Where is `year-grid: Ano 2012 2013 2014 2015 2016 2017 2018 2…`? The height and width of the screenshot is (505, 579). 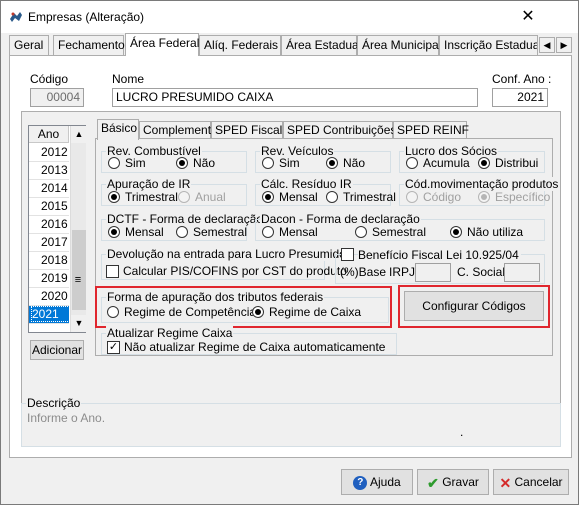
year-grid: Ano 2012 2013 2014 2015 2016 2017 2018 2… is located at coordinates (57, 229).